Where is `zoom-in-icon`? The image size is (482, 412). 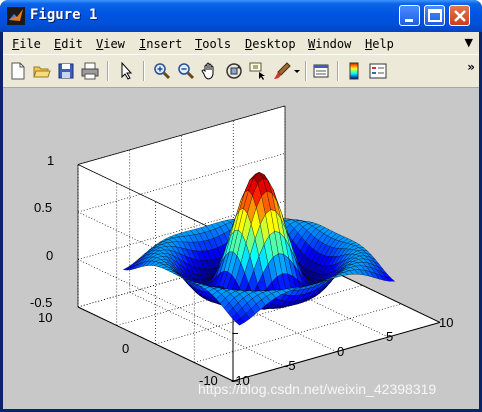
zoom-in-icon is located at coordinates (162, 71).